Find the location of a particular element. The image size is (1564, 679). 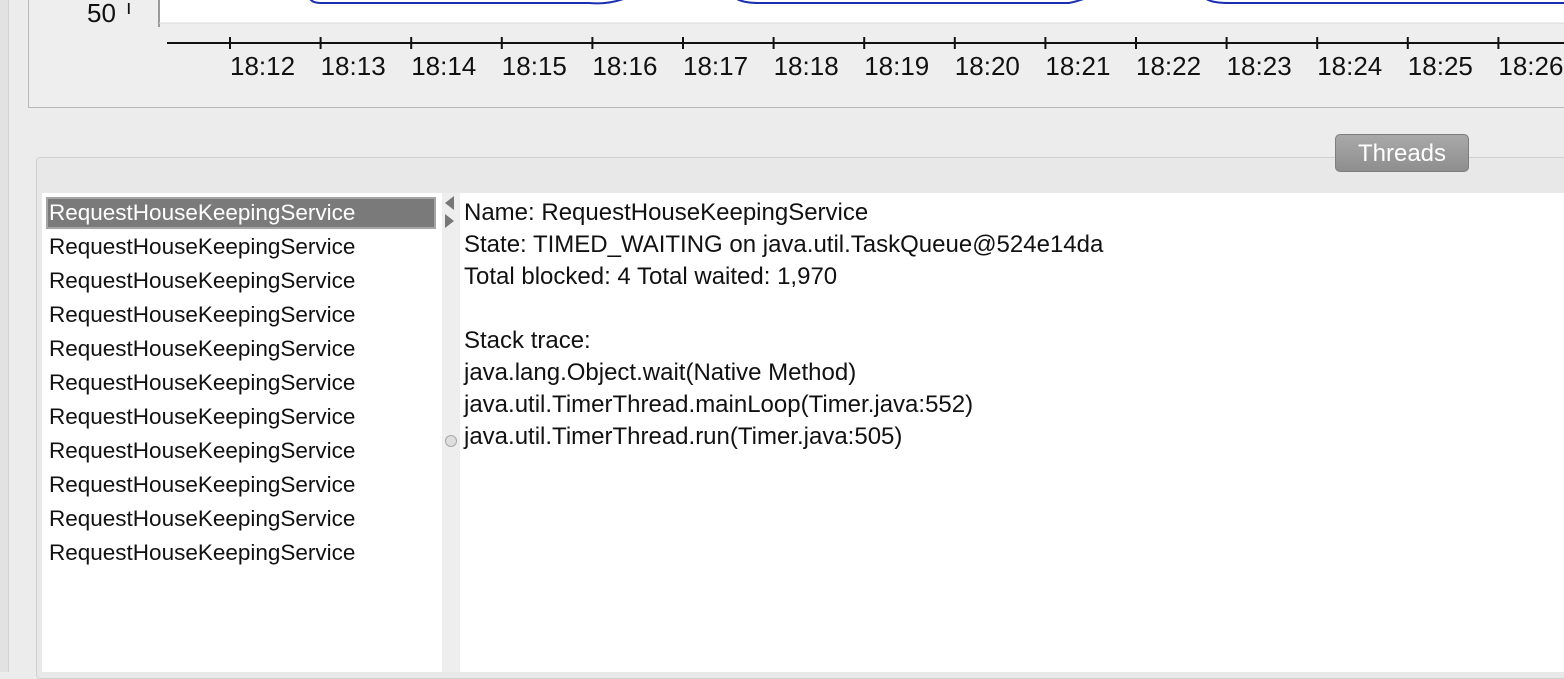

x-tick-label: 18:23 is located at coordinates (1259, 66).